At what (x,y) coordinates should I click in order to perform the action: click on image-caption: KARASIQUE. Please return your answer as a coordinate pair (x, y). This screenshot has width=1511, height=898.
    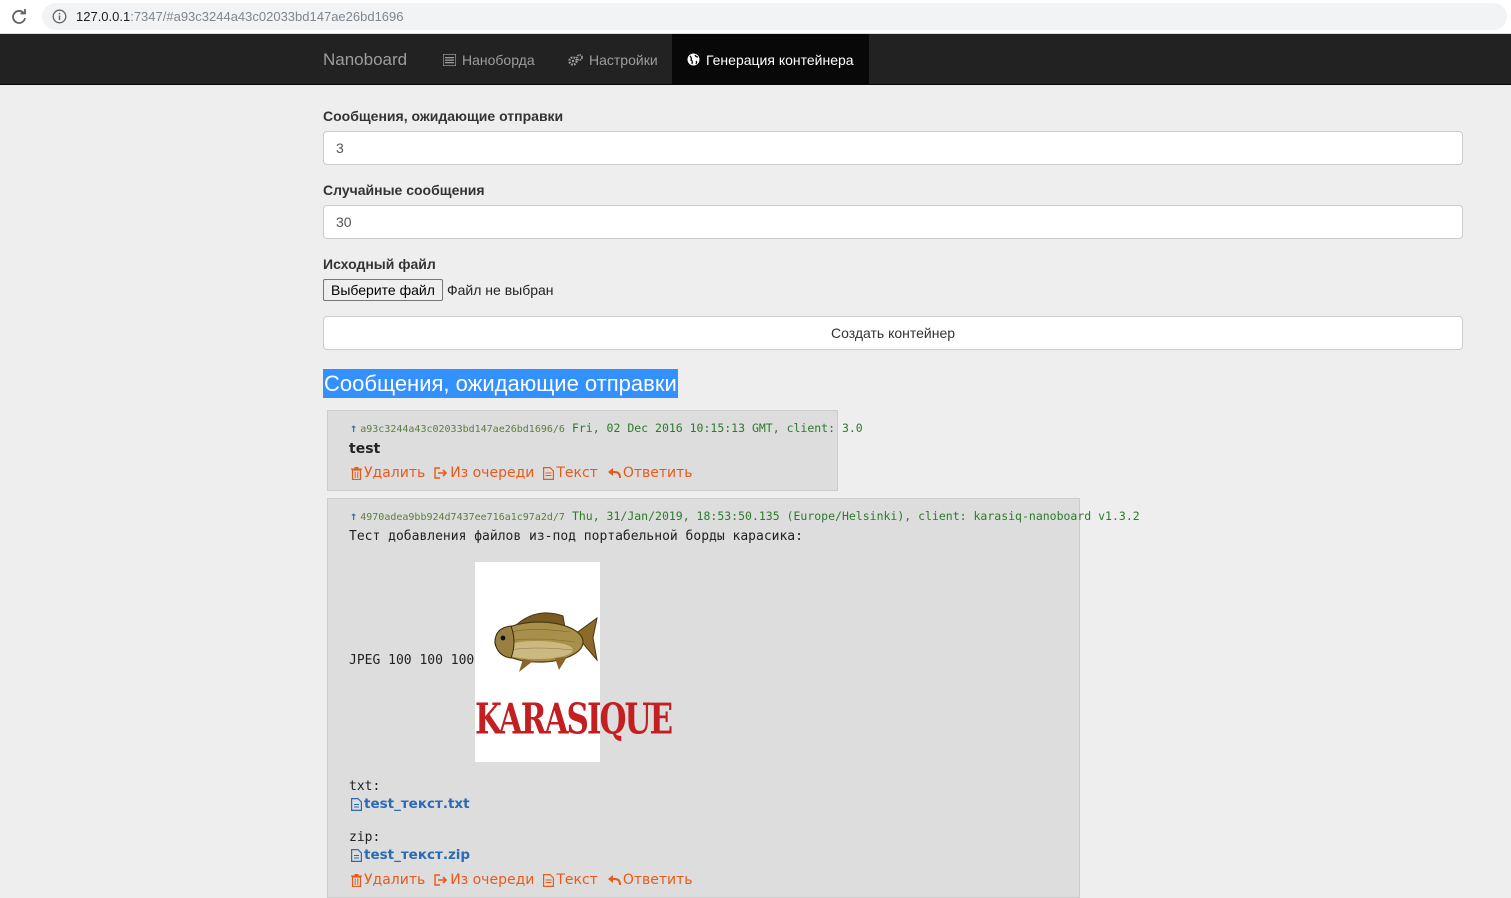
    Looking at the image, I should click on (574, 720).